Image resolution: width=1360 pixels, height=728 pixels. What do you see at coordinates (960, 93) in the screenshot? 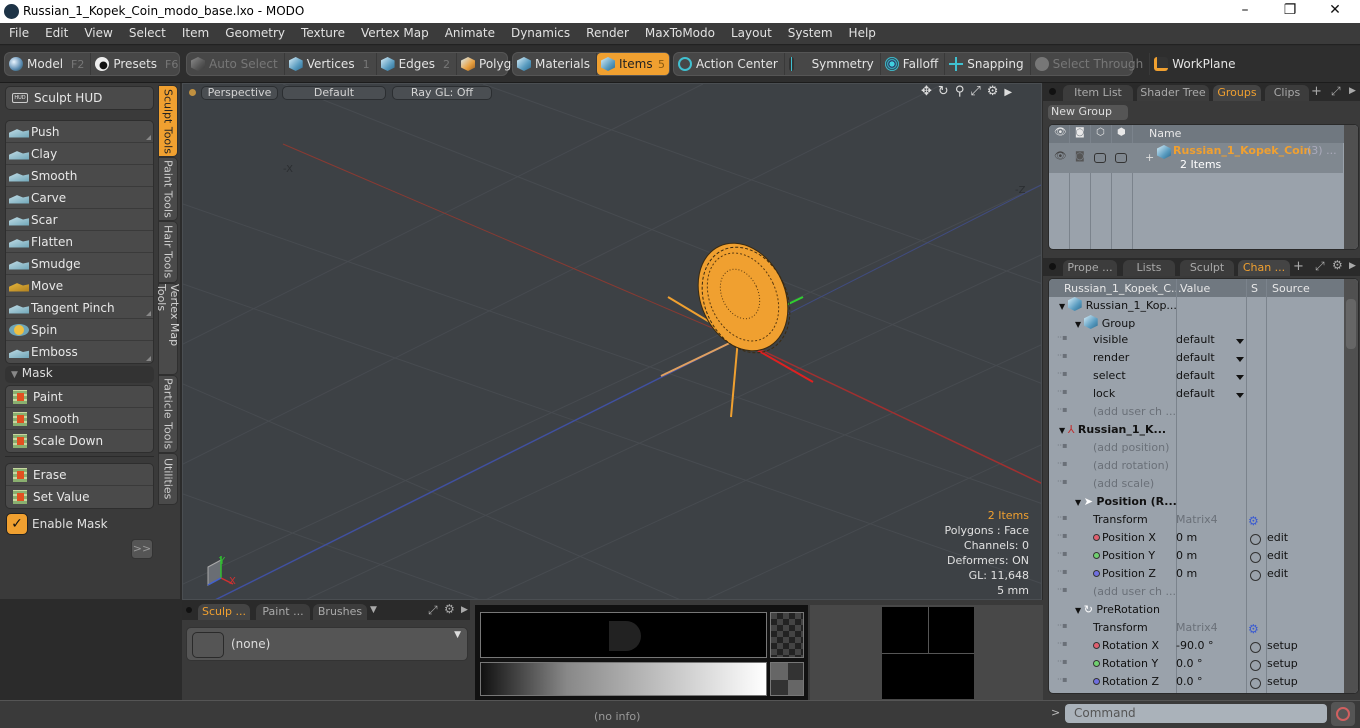
I see `zoom-icon: ⚲` at bounding box center [960, 93].